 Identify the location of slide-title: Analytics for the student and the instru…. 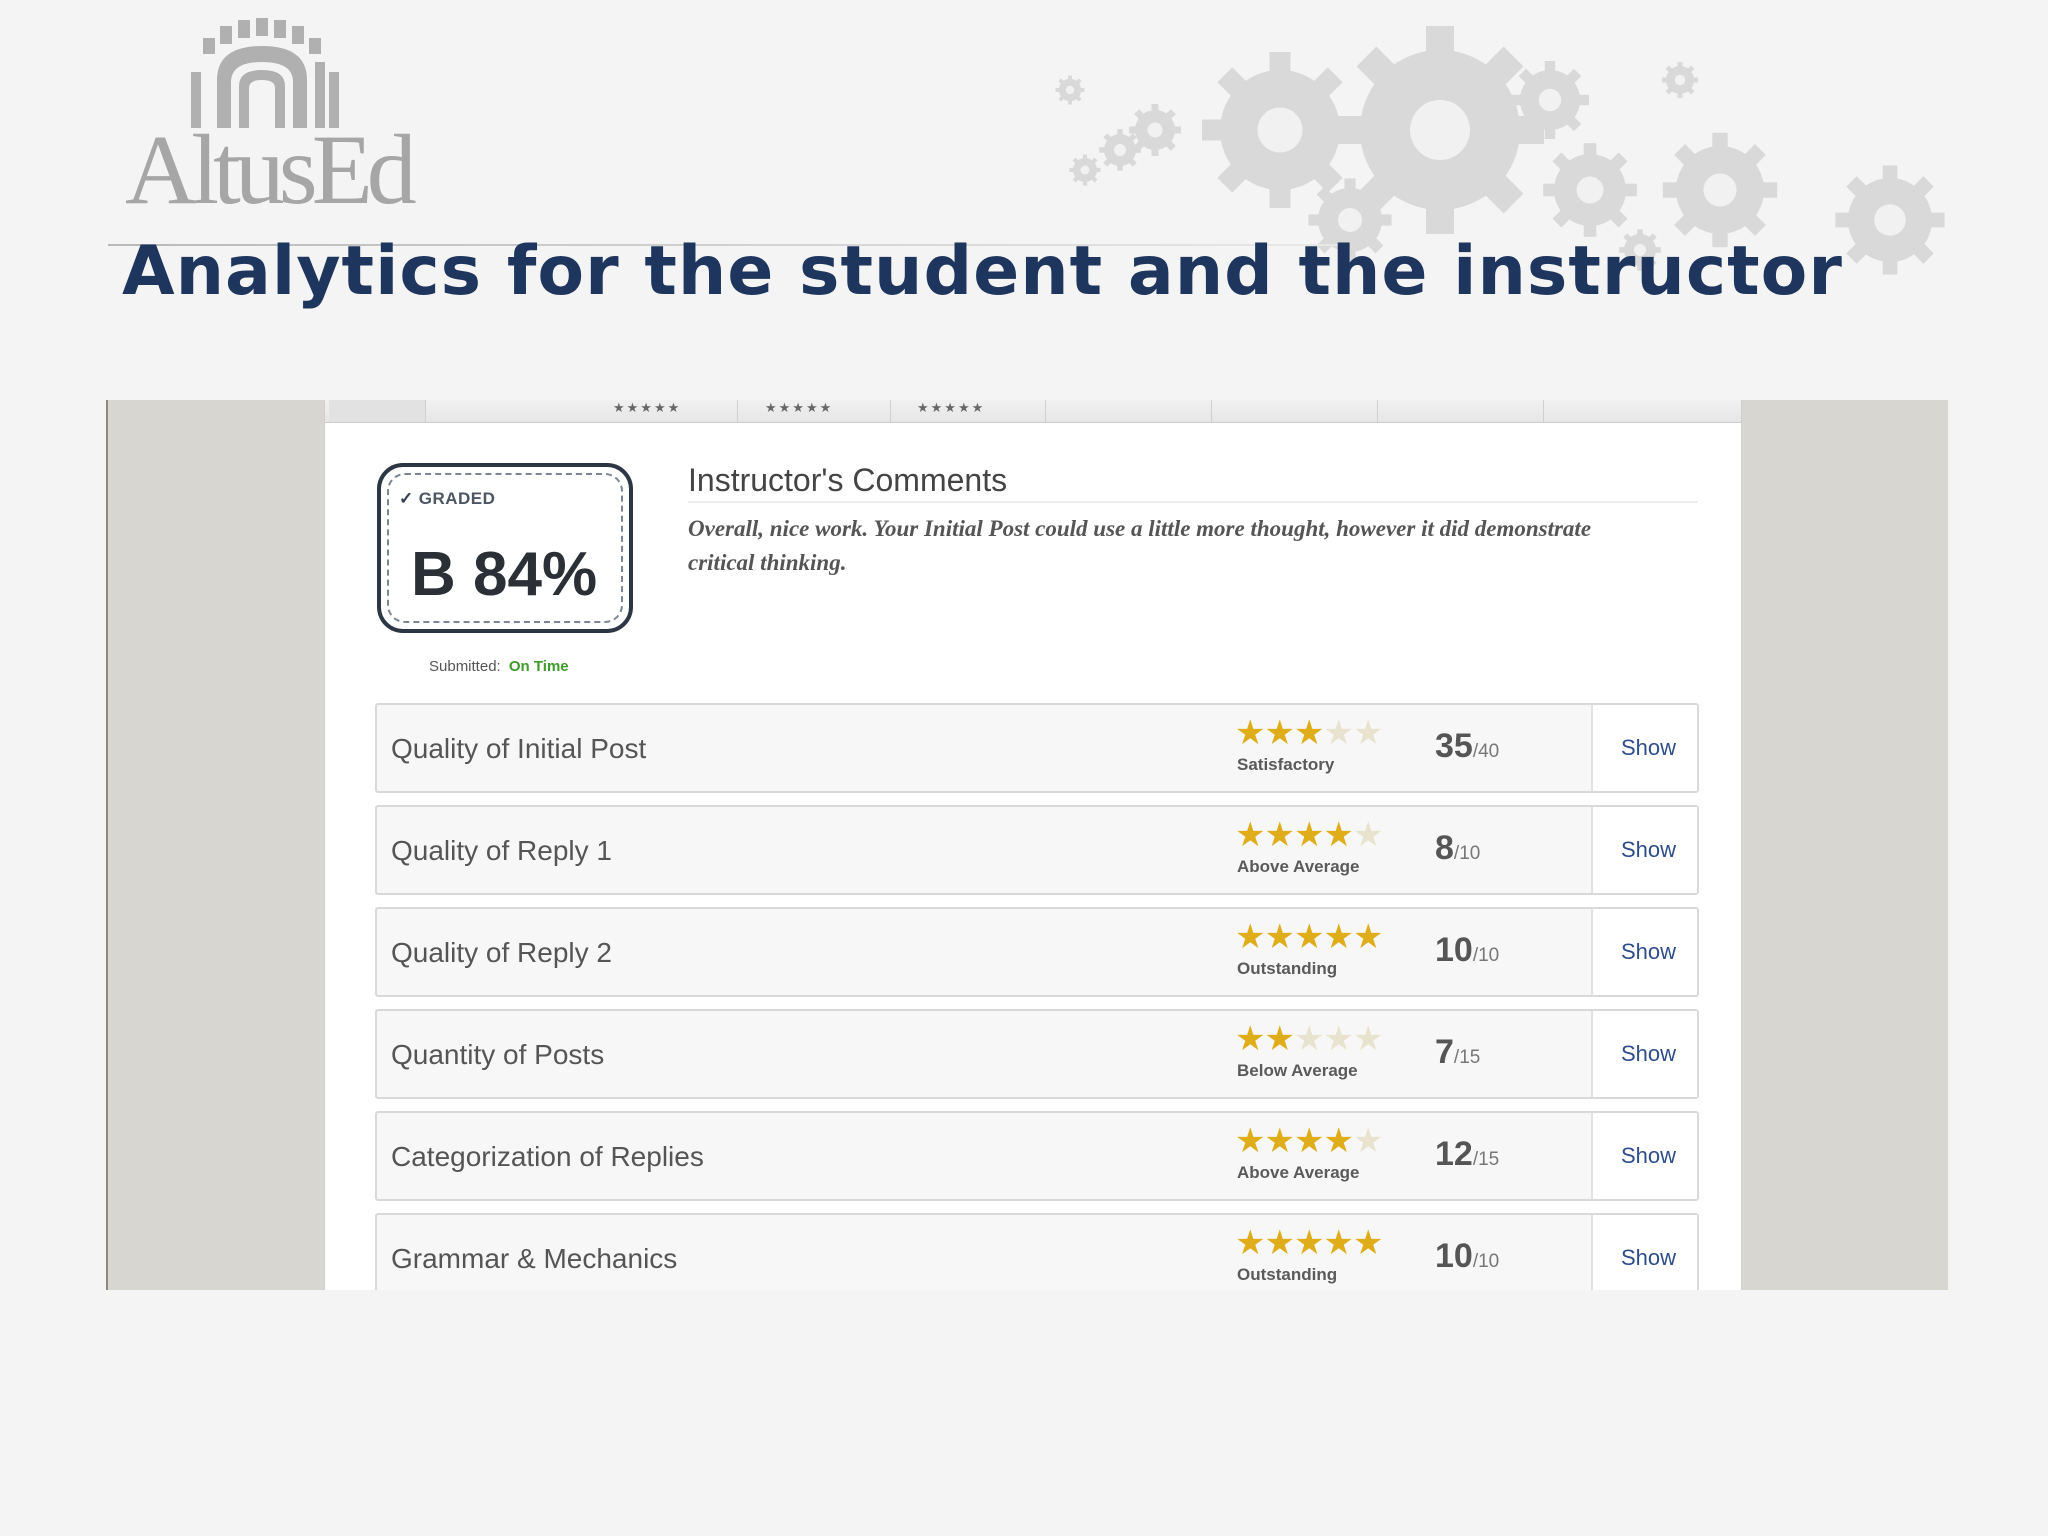
(982, 271).